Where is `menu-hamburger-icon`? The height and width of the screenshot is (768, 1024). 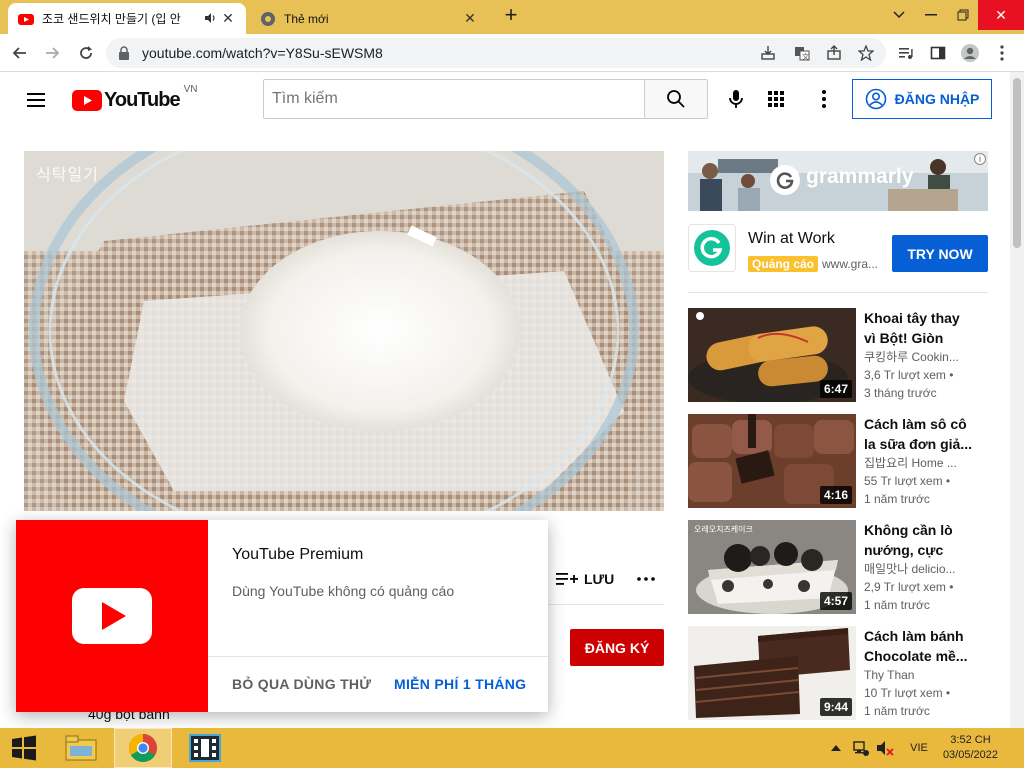
menu-hamburger-icon is located at coordinates (36, 100).